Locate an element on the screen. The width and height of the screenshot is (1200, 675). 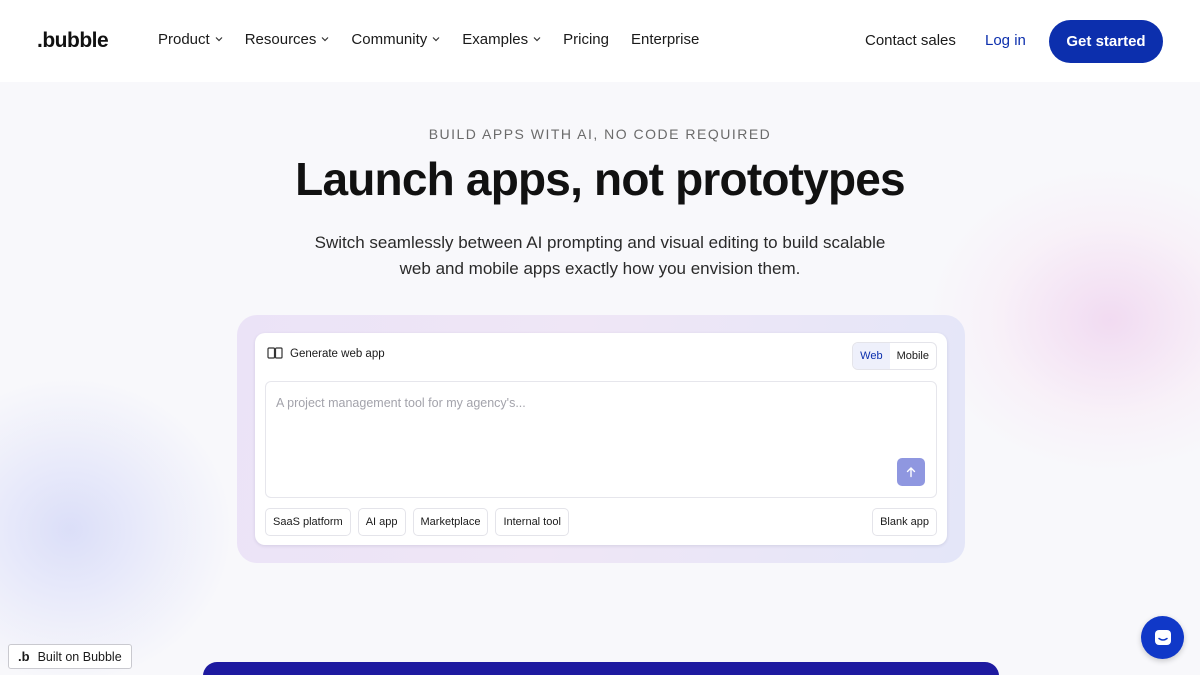
toggle-mobile: Mobile is located at coordinates (913, 356).